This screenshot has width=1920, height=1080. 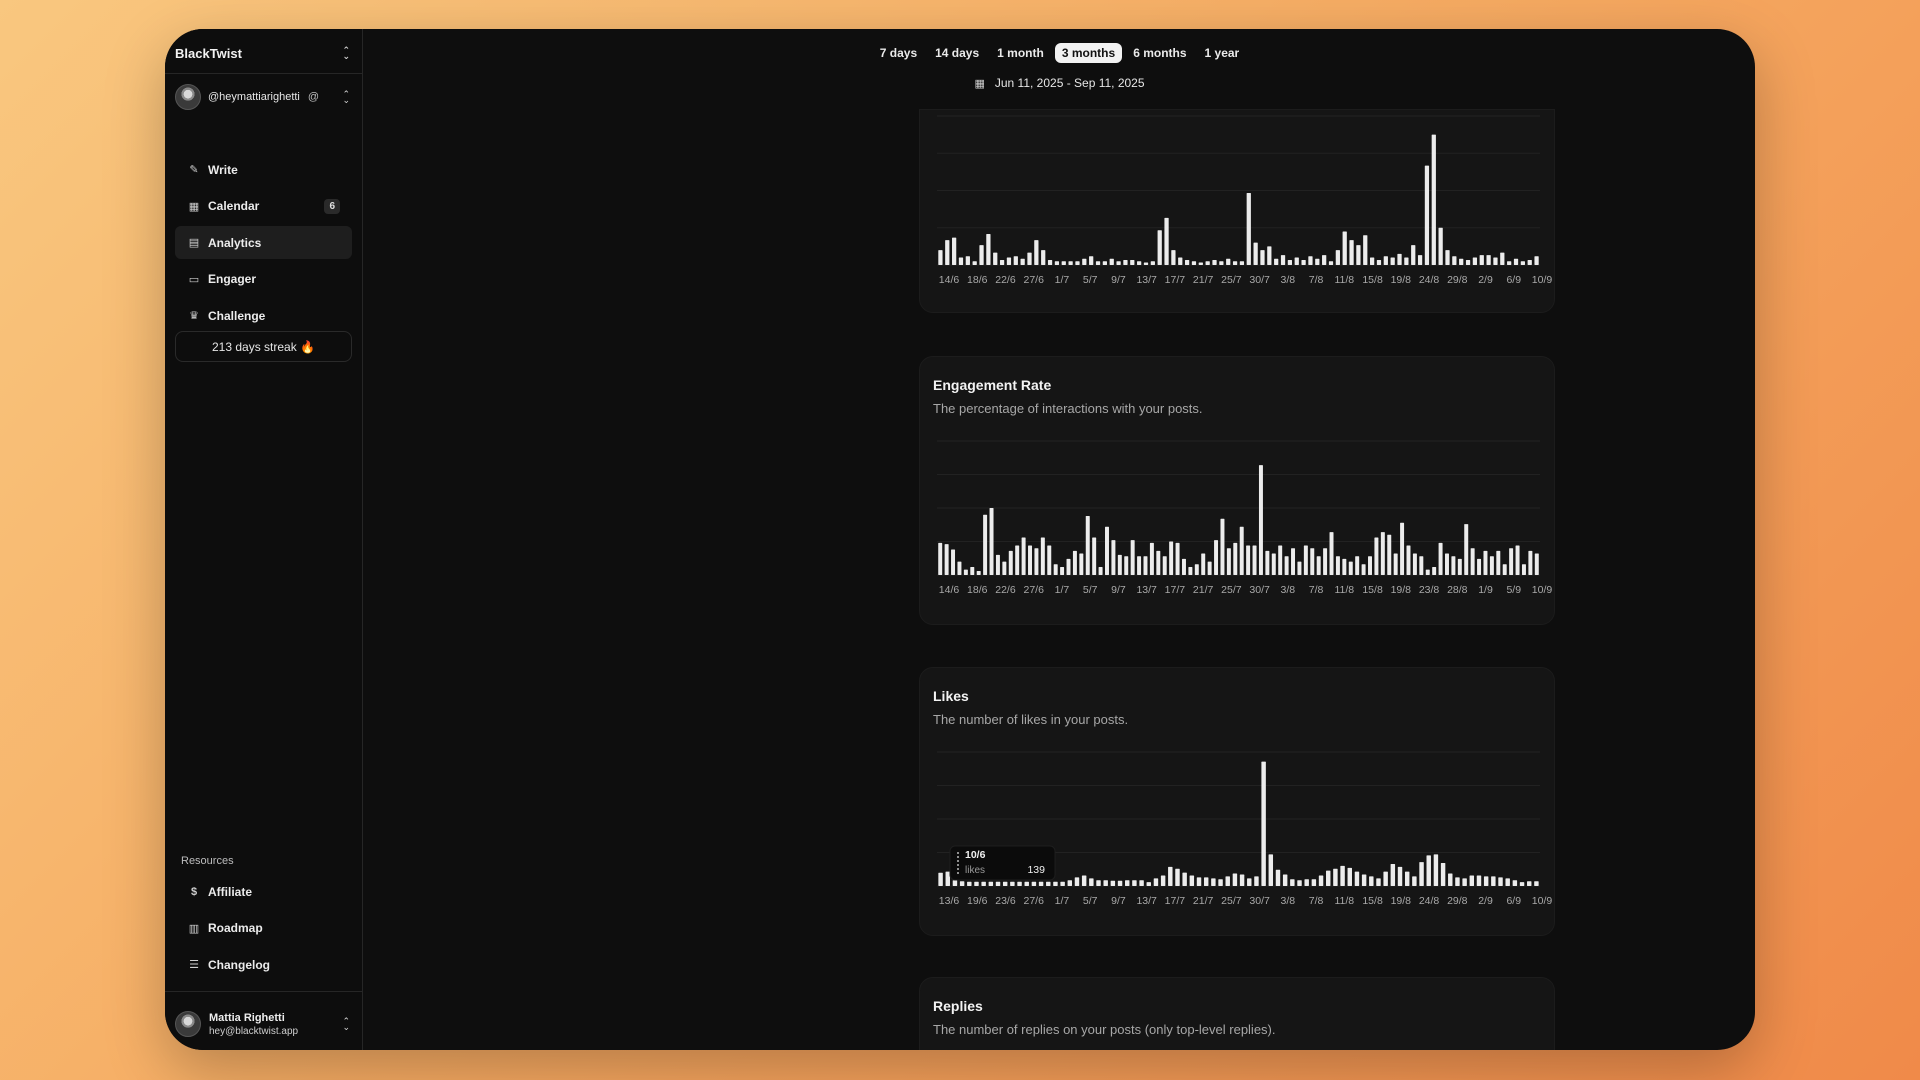 What do you see at coordinates (262, 53) in the screenshot?
I see `workspace-switcher: BlackTwist ⌃ ⌄` at bounding box center [262, 53].